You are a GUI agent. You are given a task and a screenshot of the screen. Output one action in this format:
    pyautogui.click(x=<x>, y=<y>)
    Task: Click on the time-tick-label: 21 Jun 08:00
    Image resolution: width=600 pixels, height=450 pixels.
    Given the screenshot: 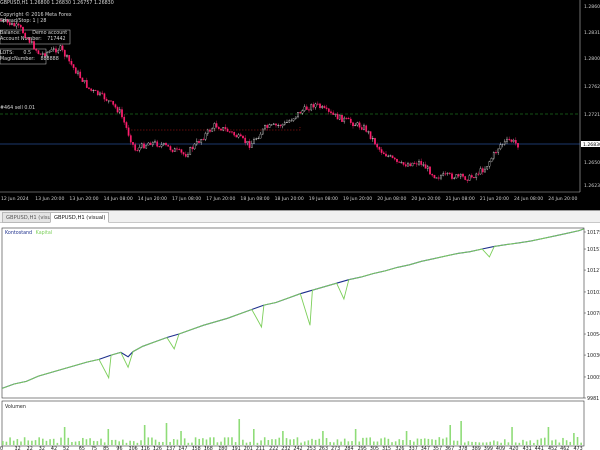 What is the action you would take?
    pyautogui.click(x=460, y=199)
    